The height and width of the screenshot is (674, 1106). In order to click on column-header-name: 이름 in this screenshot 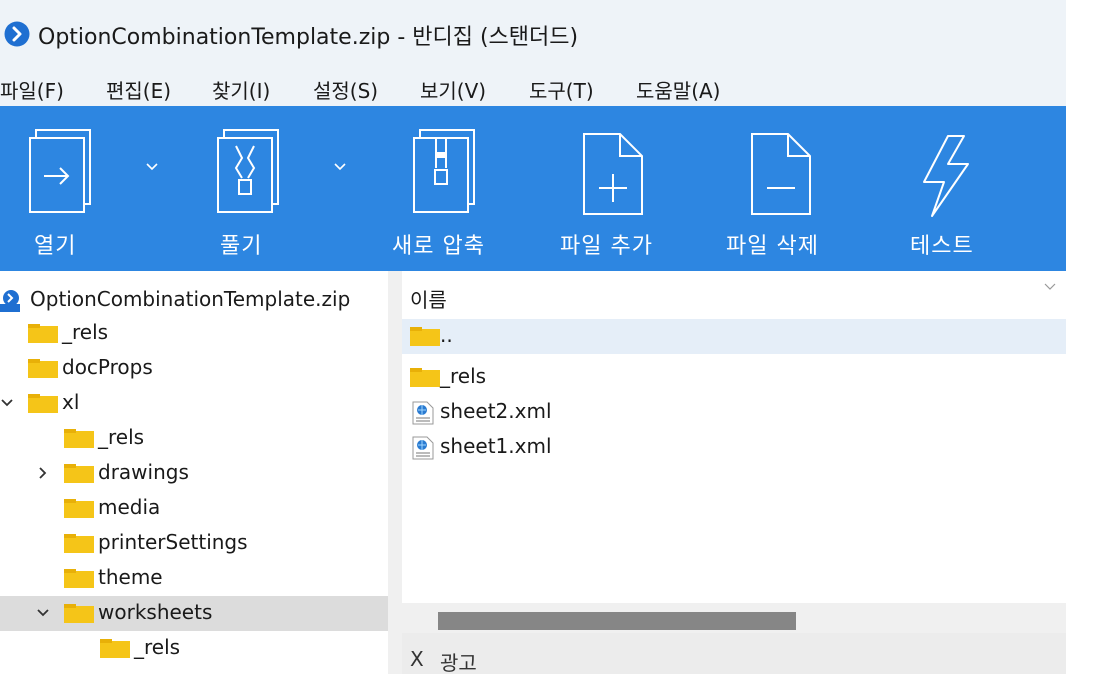, I will do `click(734, 293)`.